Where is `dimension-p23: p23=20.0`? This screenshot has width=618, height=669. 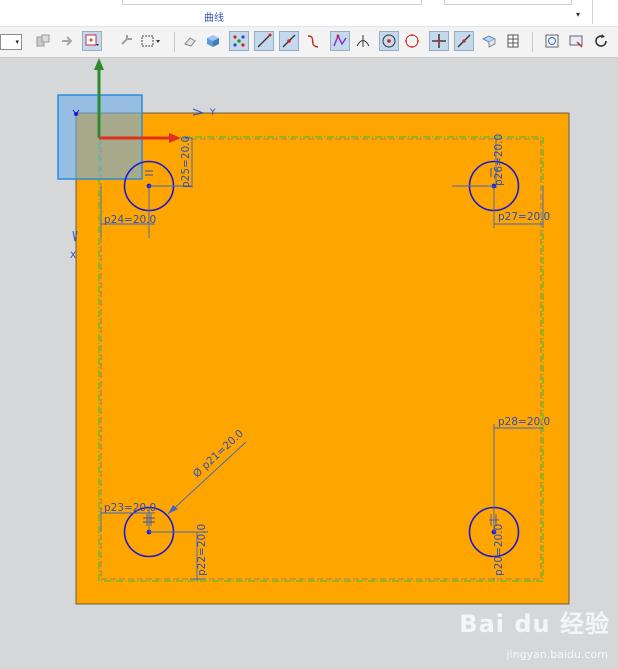 dimension-p23: p23=20.0 is located at coordinates (130, 508).